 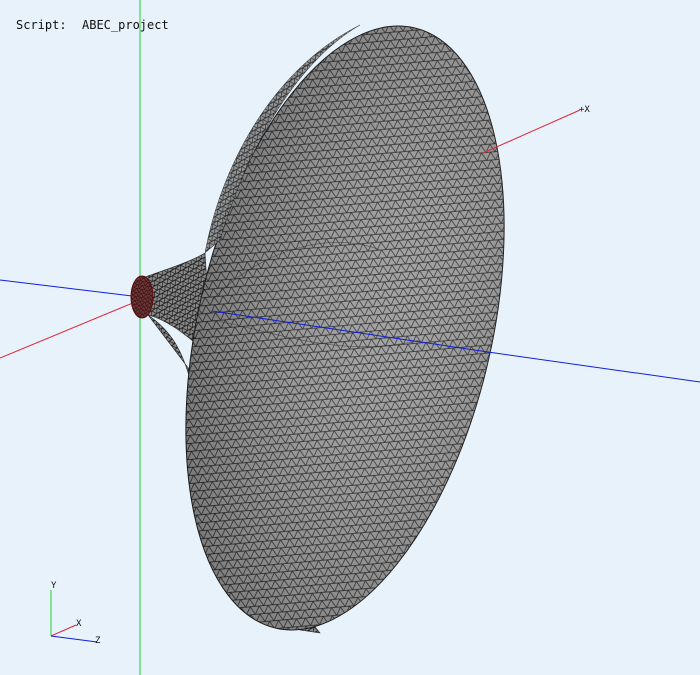 What do you see at coordinates (70, 329) in the screenshot?
I see `x-axis-line-back` at bounding box center [70, 329].